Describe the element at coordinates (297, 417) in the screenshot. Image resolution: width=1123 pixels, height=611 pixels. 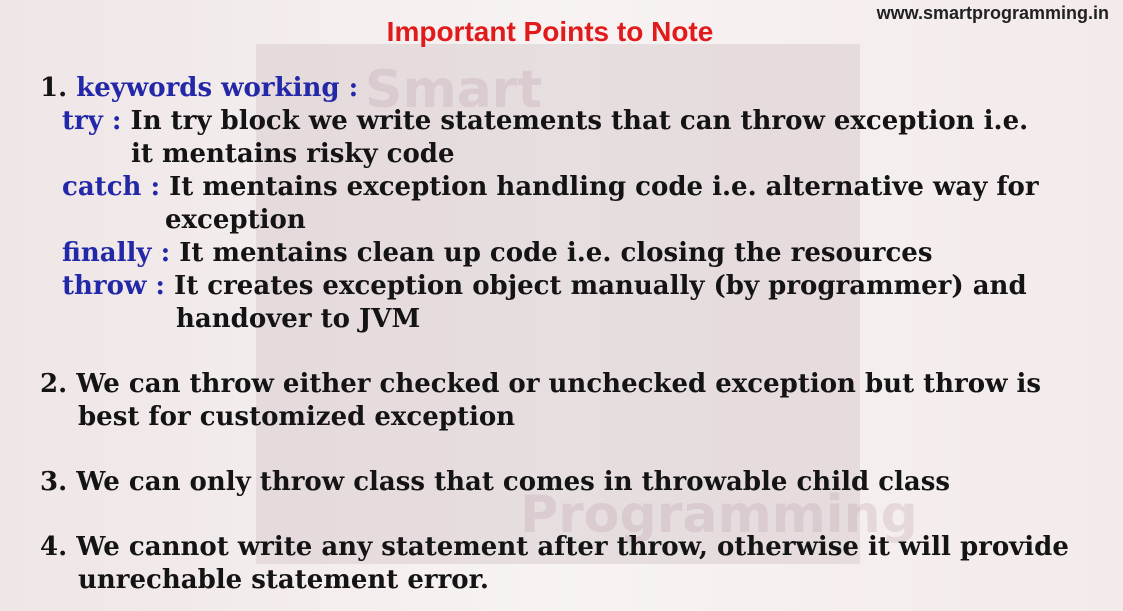
I see `point-2-line-2: best for customized exception` at that location.